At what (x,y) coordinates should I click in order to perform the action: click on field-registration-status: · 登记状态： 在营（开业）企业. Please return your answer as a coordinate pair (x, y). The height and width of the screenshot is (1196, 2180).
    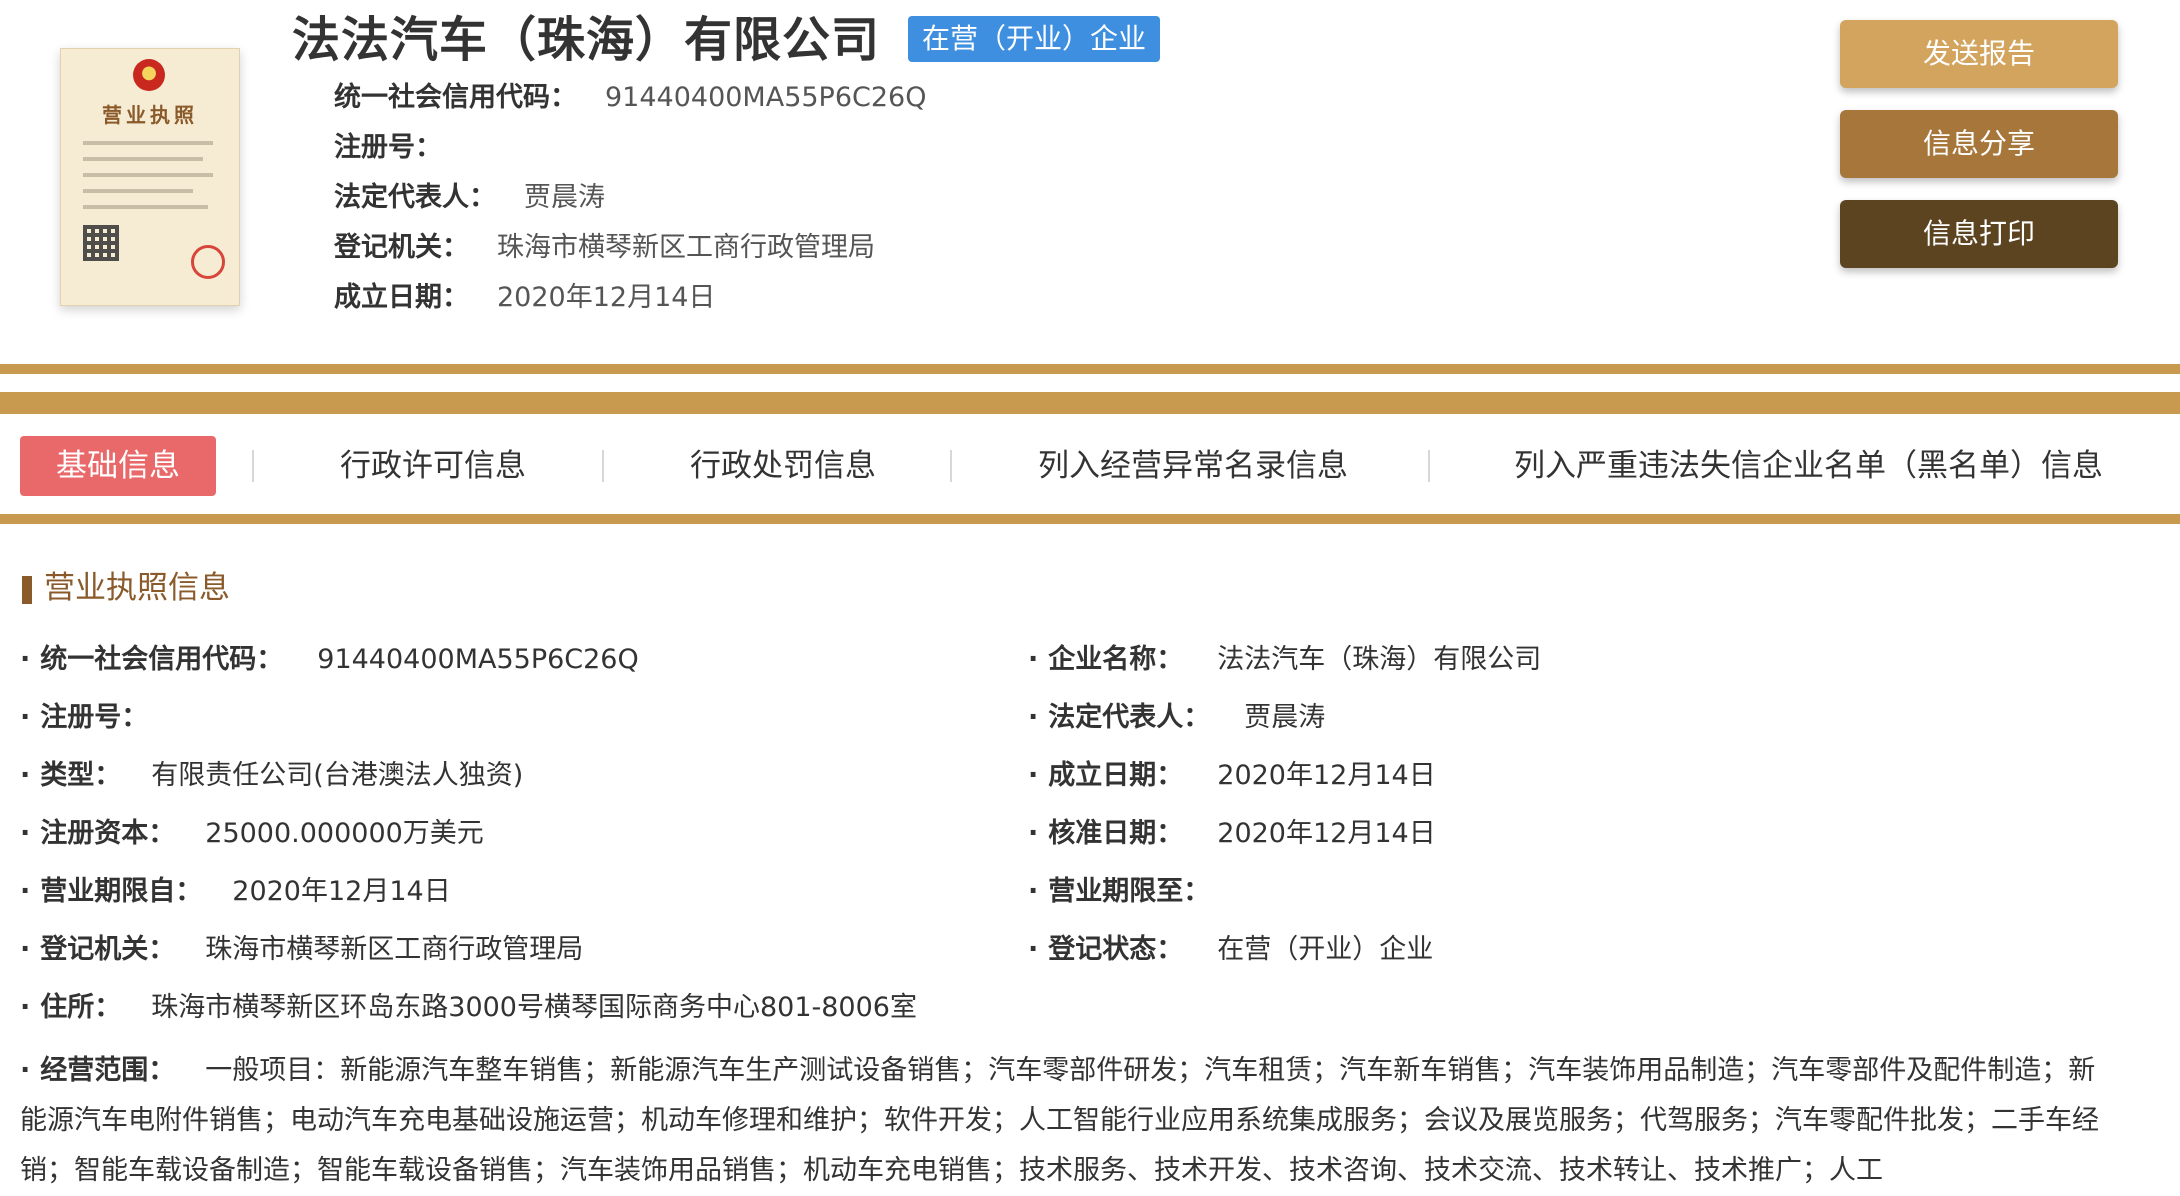
    Looking at the image, I should click on (1231, 949).